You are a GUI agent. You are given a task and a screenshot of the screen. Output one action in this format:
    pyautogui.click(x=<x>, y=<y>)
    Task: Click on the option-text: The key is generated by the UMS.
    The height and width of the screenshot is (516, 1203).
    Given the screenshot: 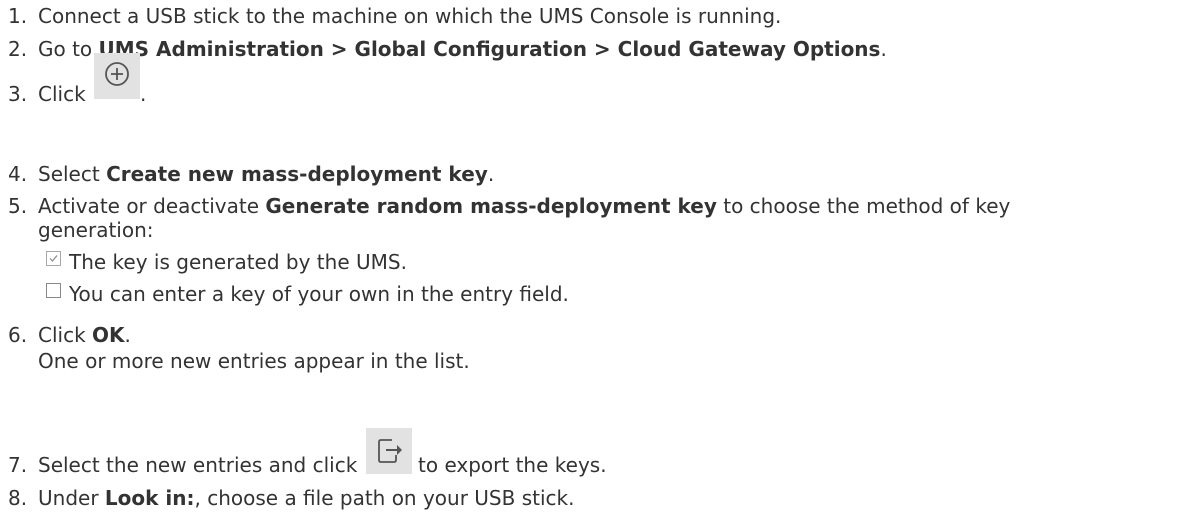 What is the action you would take?
    pyautogui.click(x=238, y=262)
    